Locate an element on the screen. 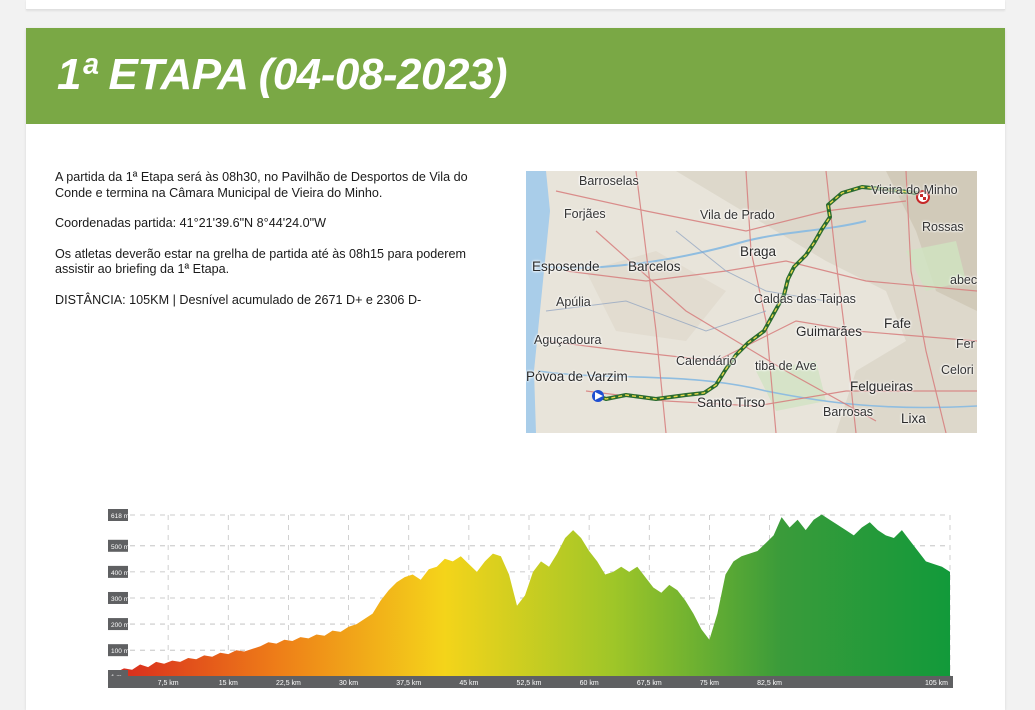 The height and width of the screenshot is (710, 1035). map-label-lixa: Lixa is located at coordinates (913, 418).